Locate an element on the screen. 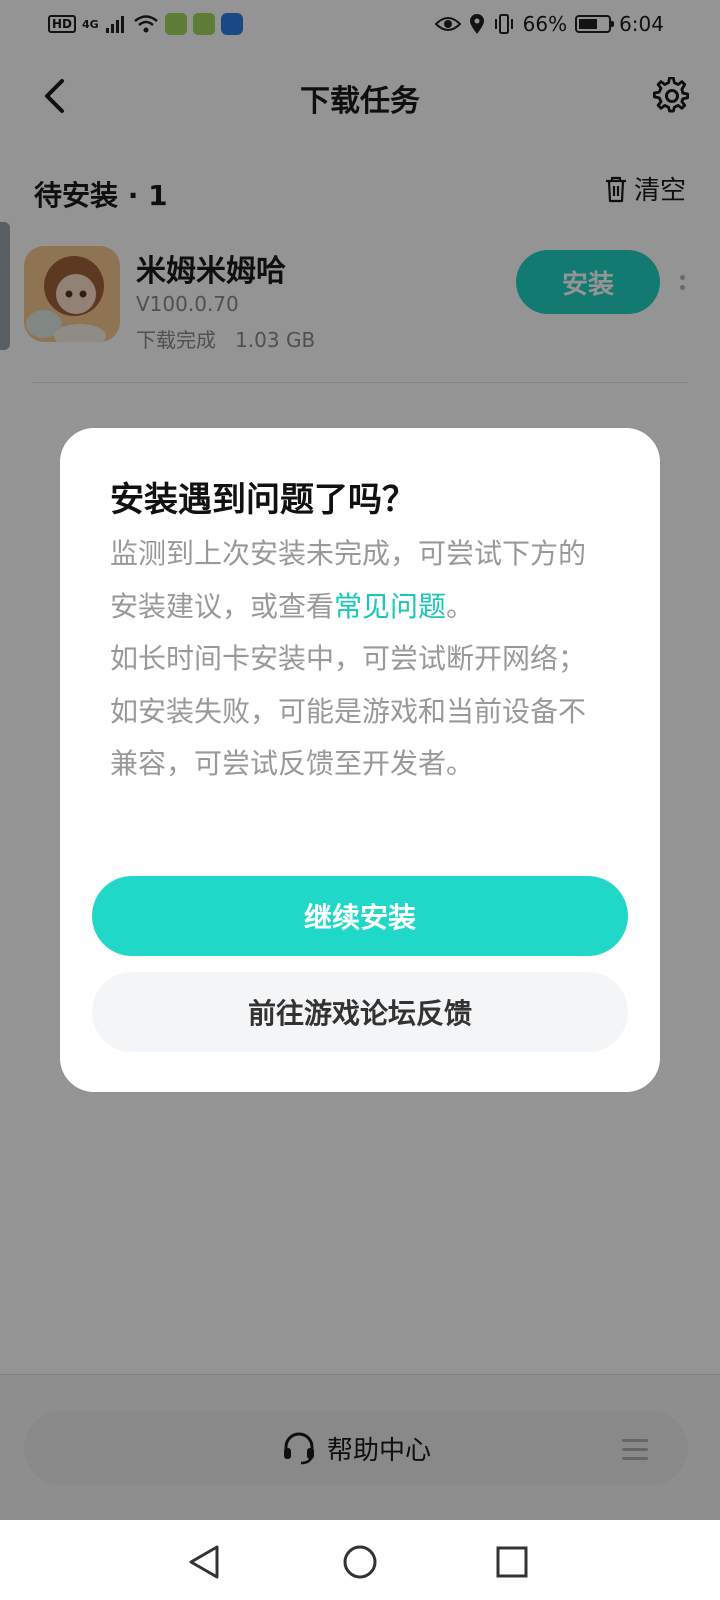 Image resolution: width=720 pixels, height=1600 pixels. nav-home-button is located at coordinates (360, 1562).